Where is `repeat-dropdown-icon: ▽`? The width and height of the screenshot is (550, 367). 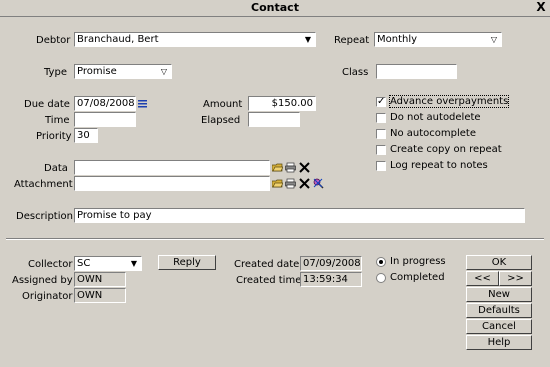
repeat-dropdown-icon: ▽ is located at coordinates (494, 40).